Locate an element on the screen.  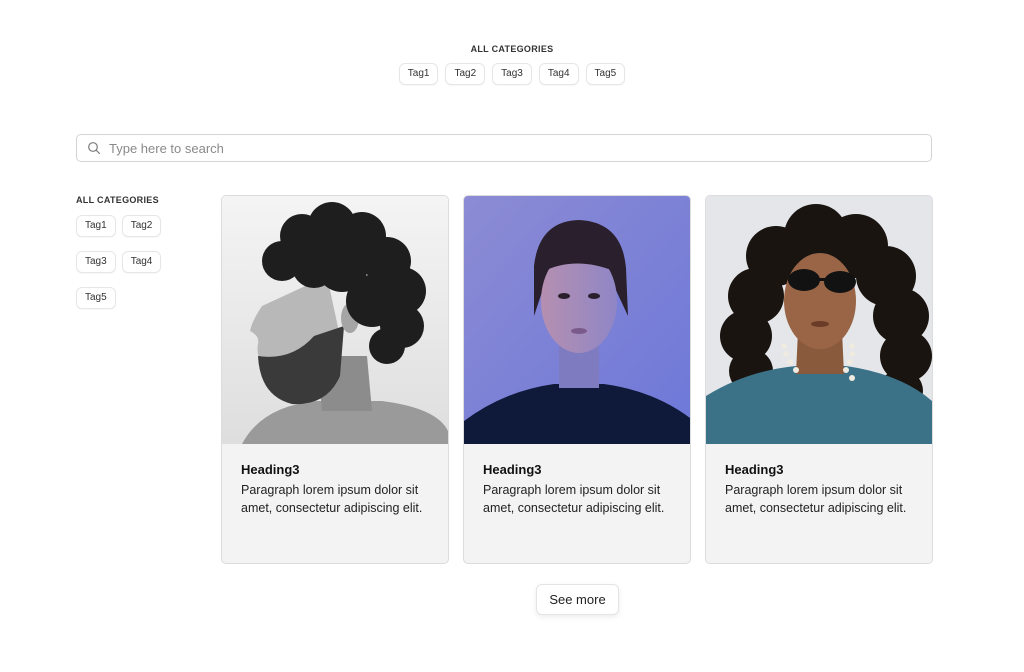
side-tag-4: Tag4 is located at coordinates (141, 262).